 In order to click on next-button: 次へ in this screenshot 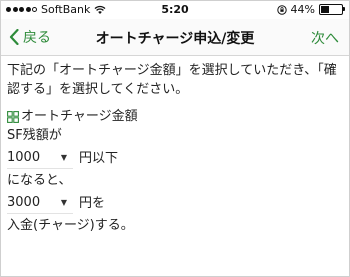, I will do `click(325, 38)`.